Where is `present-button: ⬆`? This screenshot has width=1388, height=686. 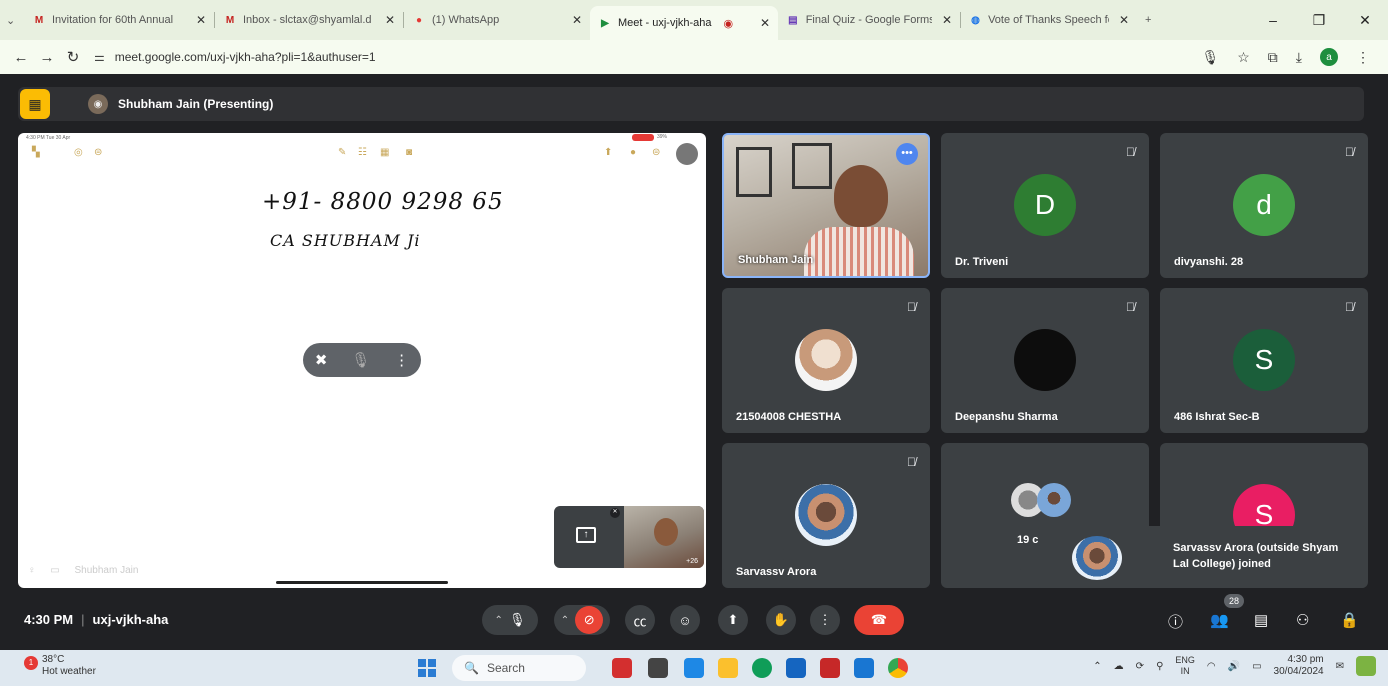 present-button: ⬆ is located at coordinates (733, 620).